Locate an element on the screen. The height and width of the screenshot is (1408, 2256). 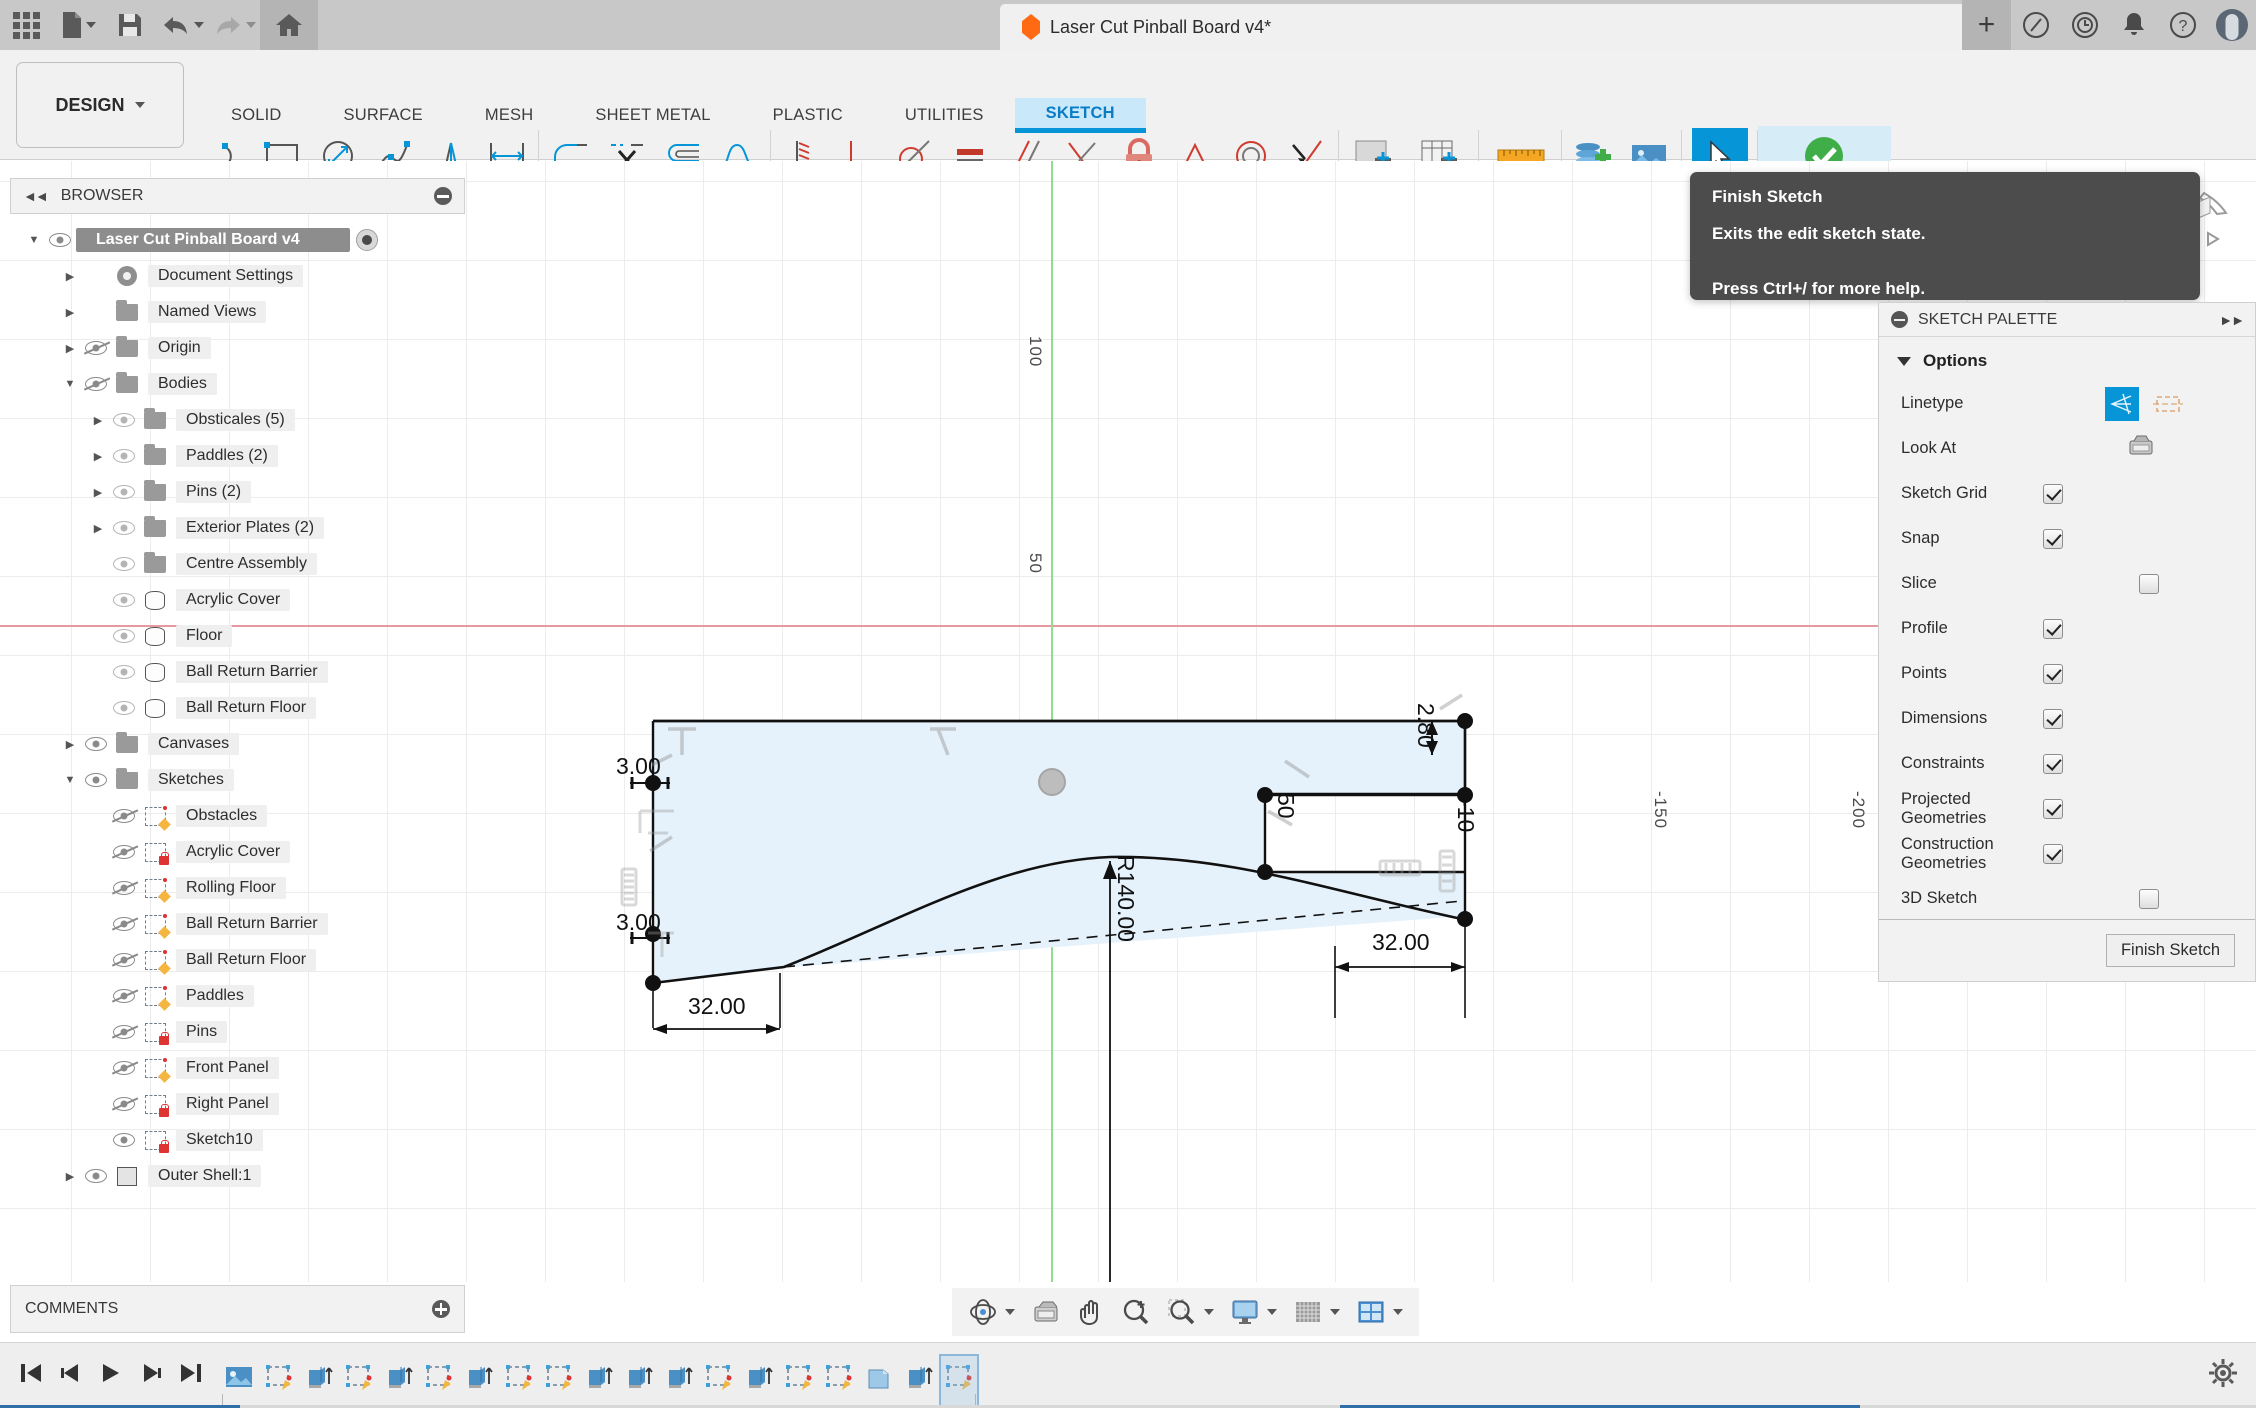
dimension-neg-10: -10 is located at coordinates (1465, 815).